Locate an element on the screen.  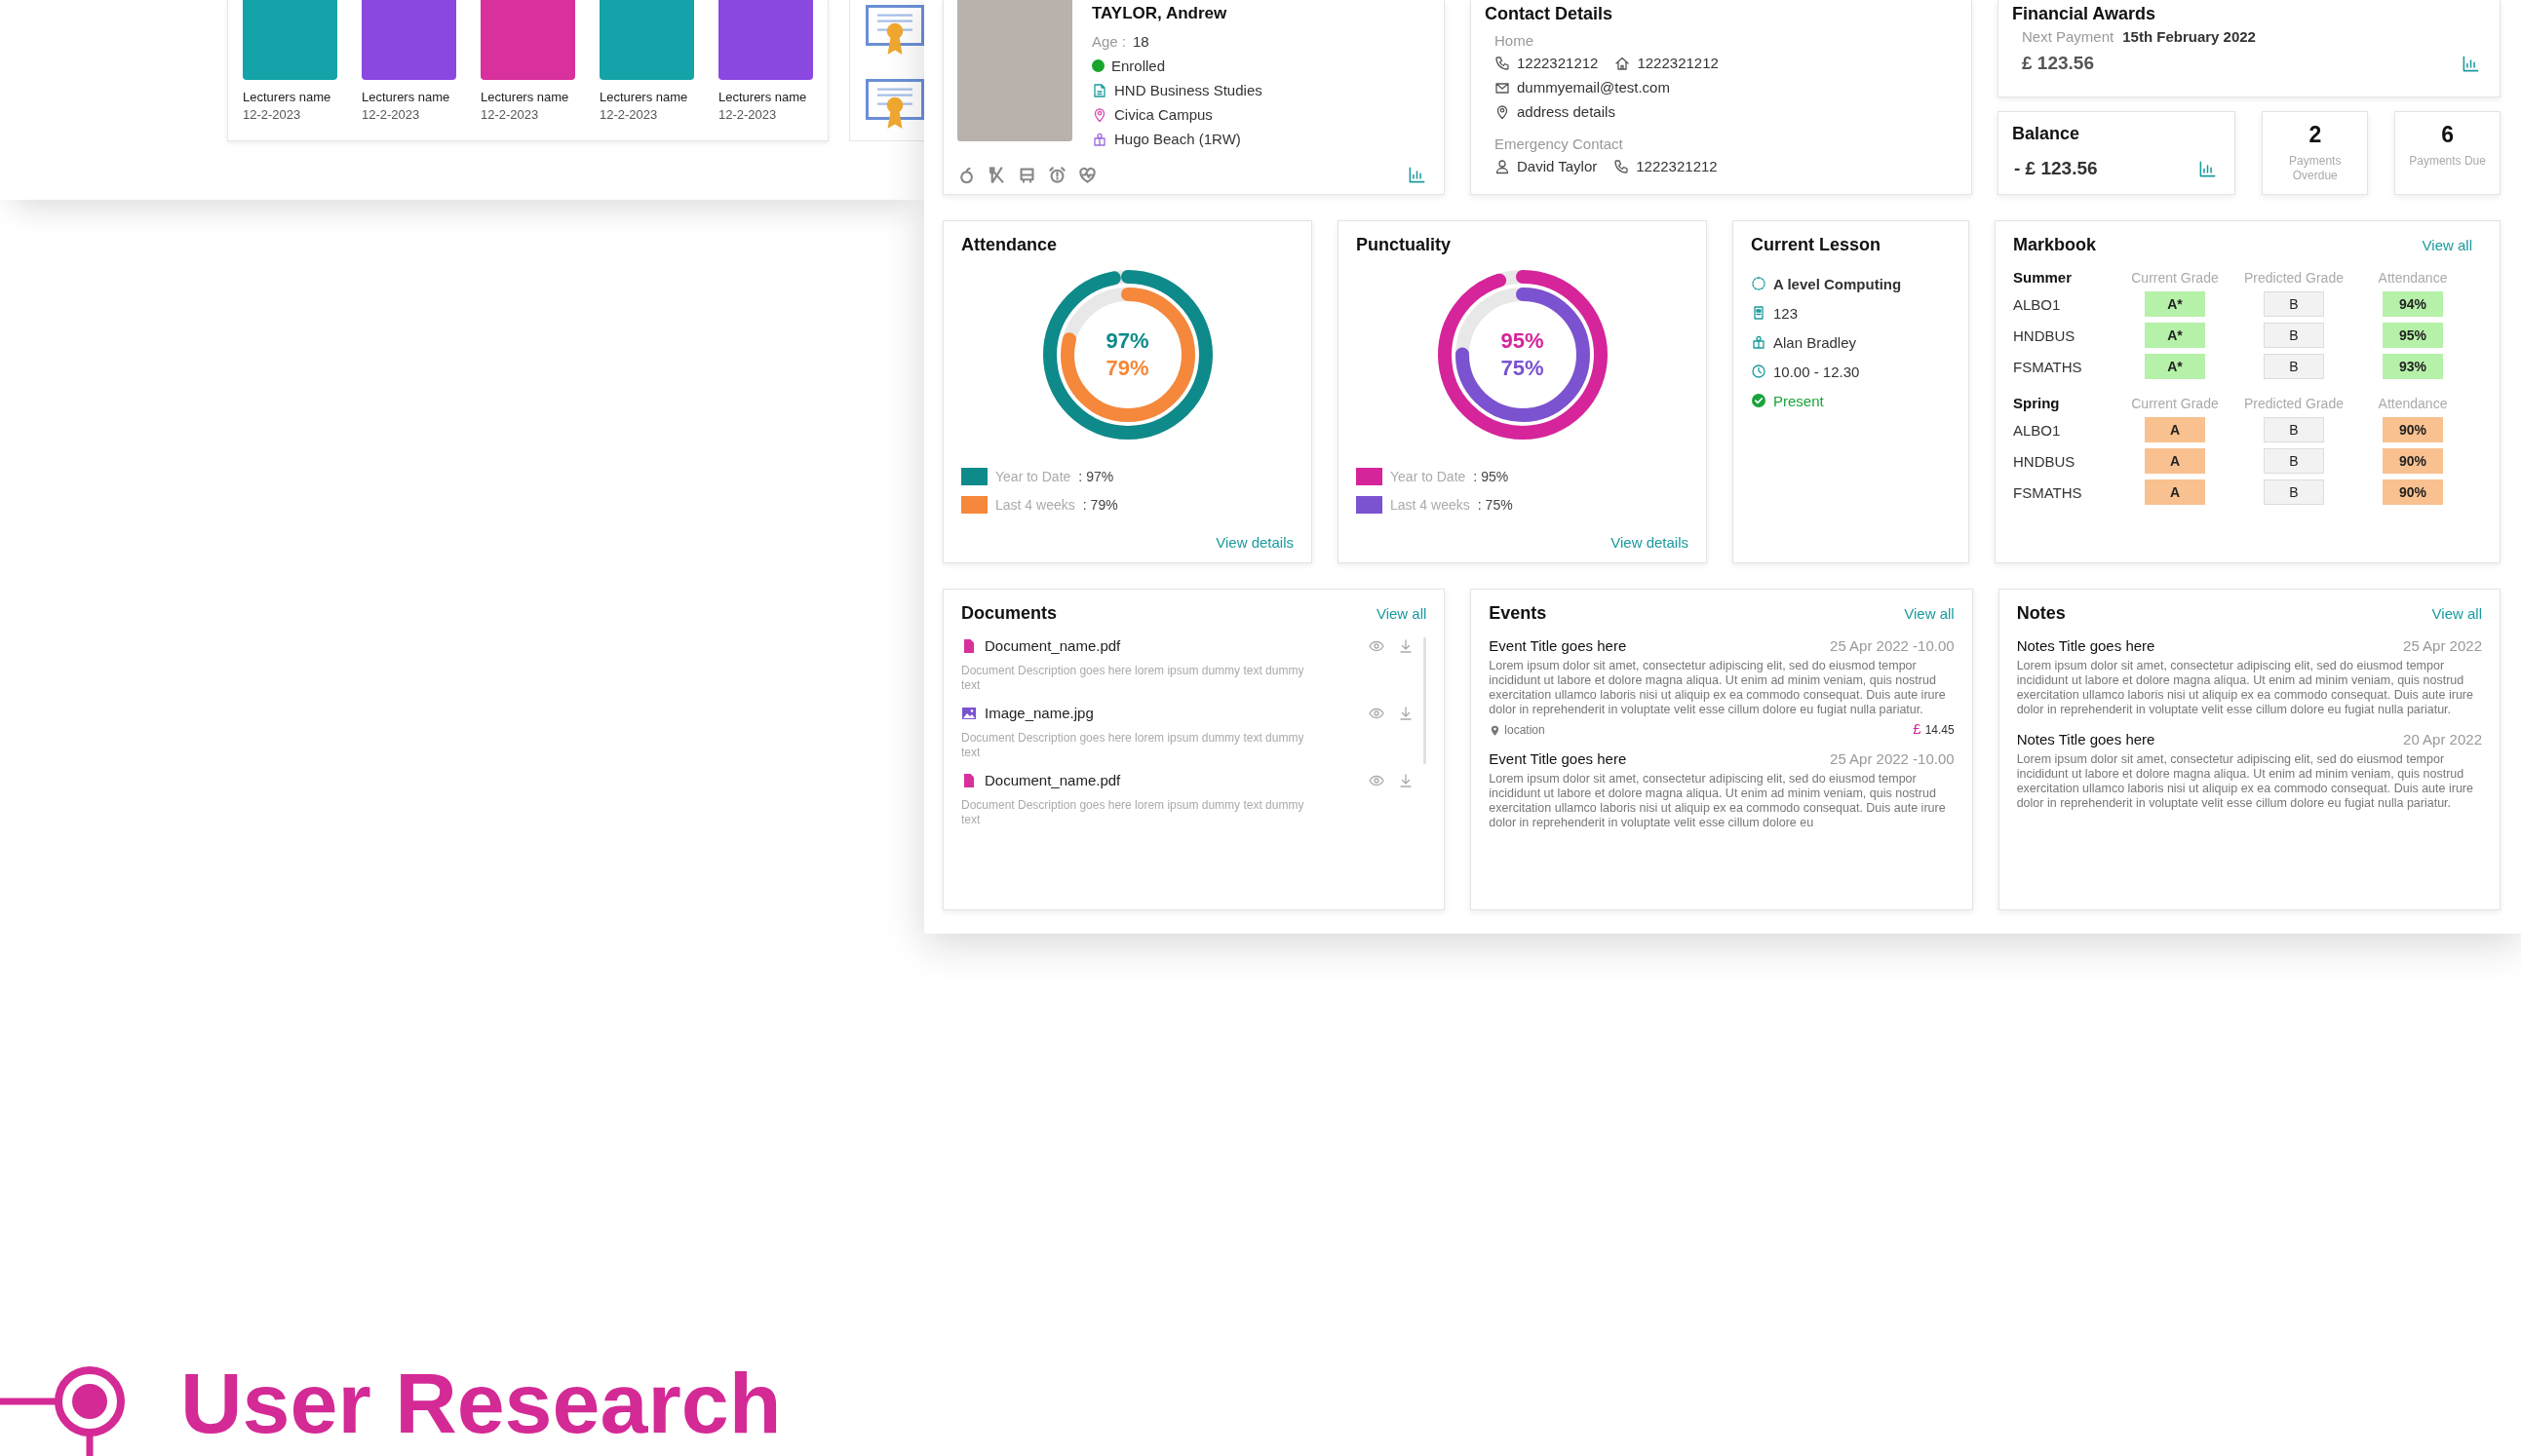
age-value: 18 is located at coordinates (1141, 41).